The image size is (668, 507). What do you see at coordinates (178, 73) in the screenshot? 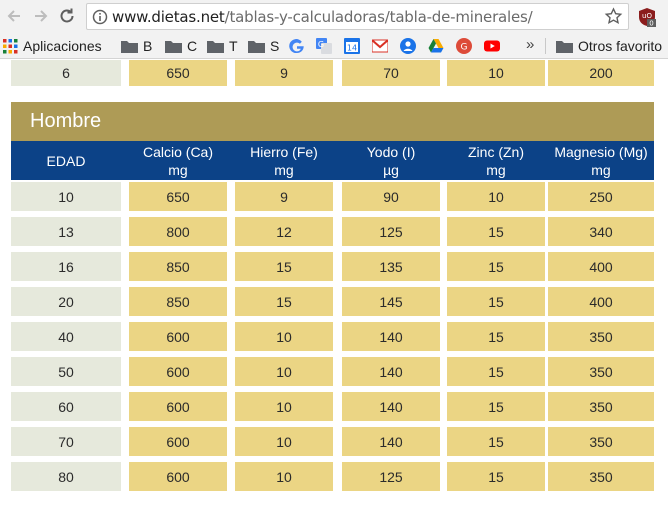
I see `calcium-cell: 650` at bounding box center [178, 73].